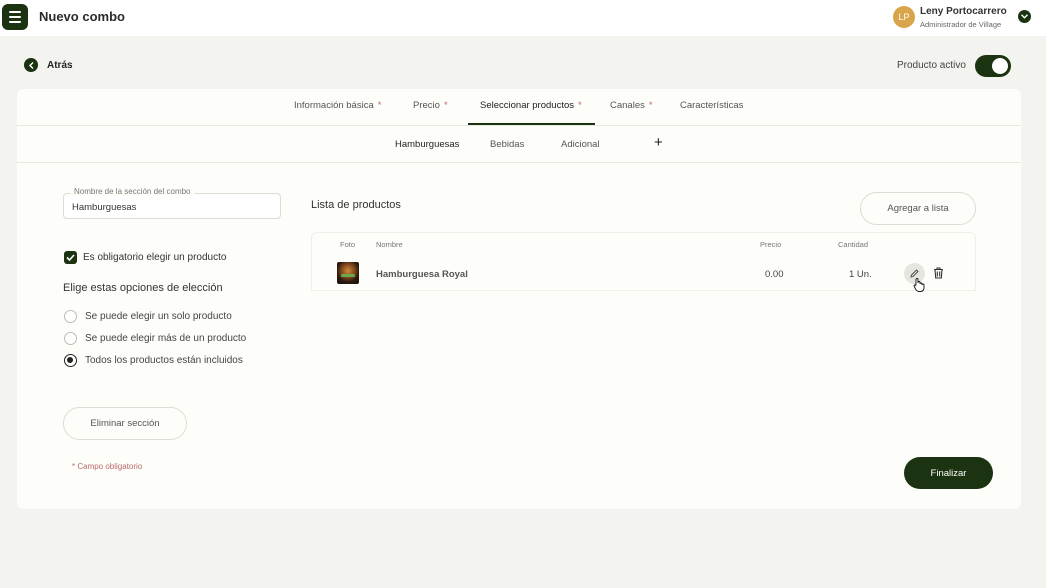  I want to click on toggle-knob, so click(1000, 66).